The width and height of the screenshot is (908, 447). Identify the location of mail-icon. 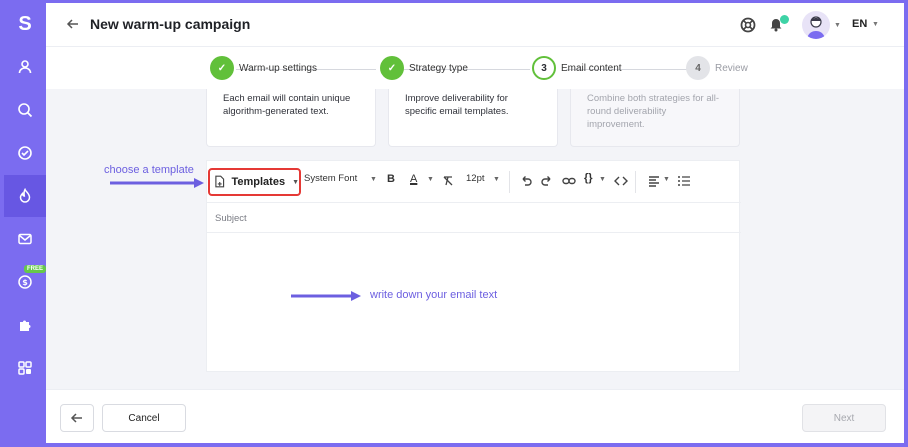
(25, 239).